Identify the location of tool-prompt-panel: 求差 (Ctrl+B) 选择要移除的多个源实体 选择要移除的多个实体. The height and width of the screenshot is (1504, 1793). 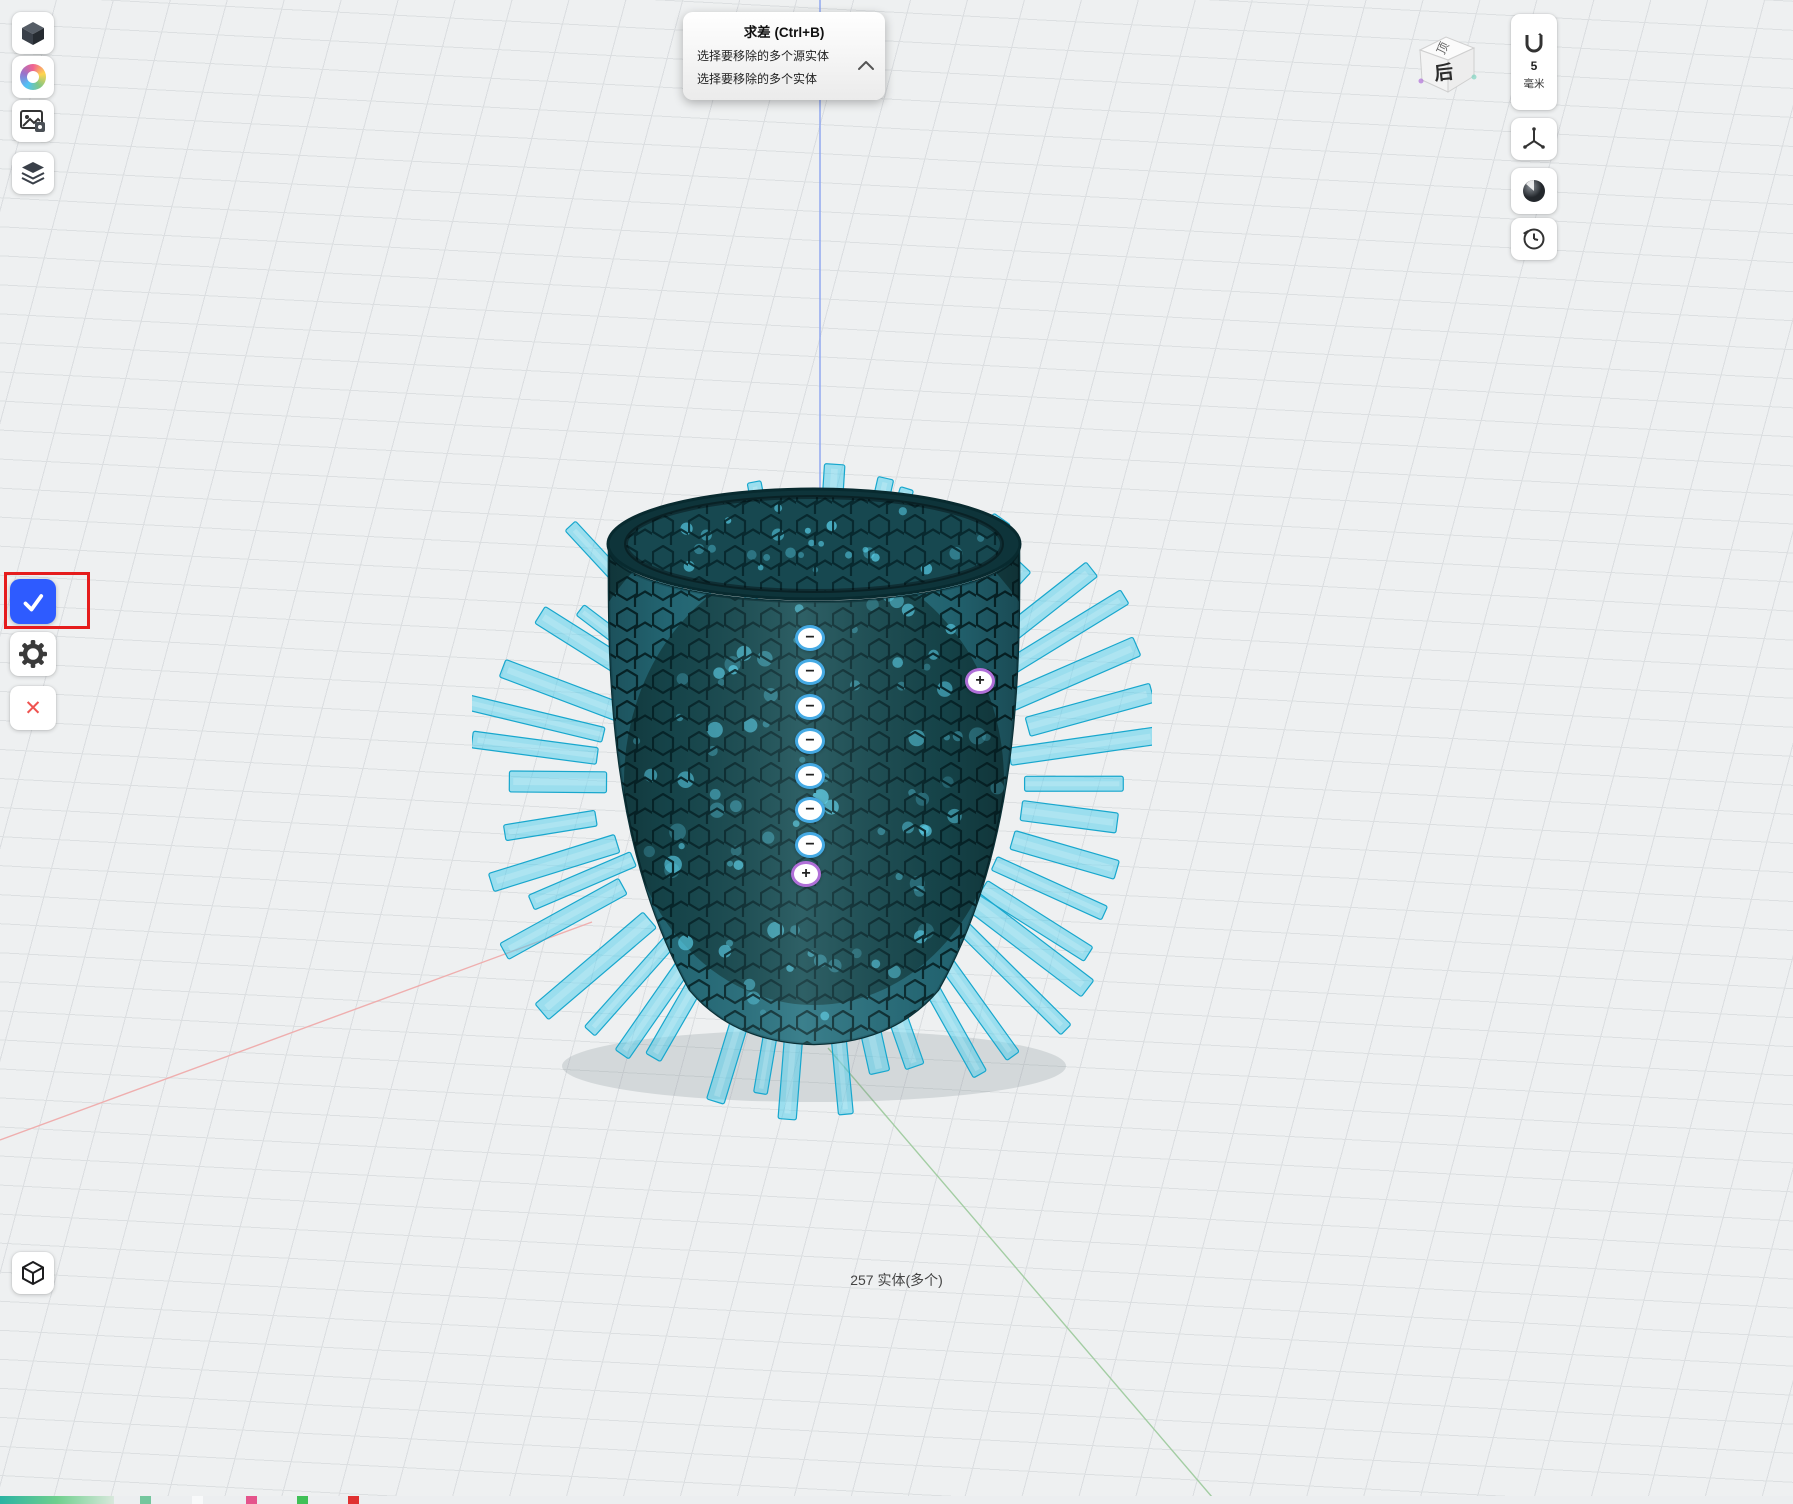
(784, 56).